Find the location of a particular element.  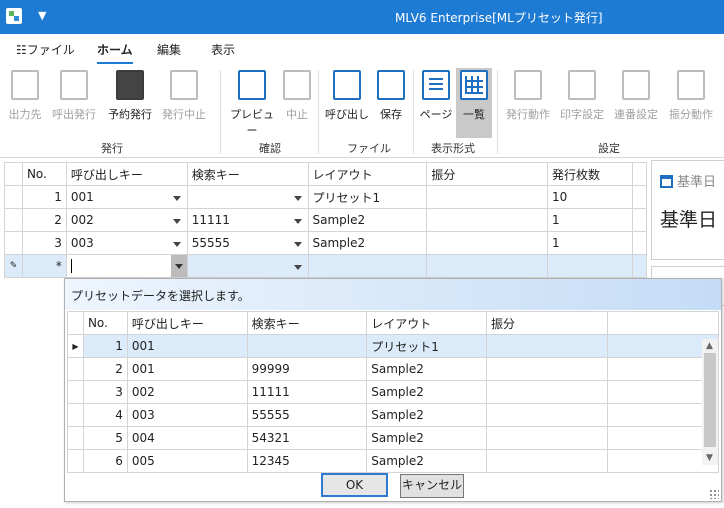

col-header-count: 発行枚数 is located at coordinates (590, 174).